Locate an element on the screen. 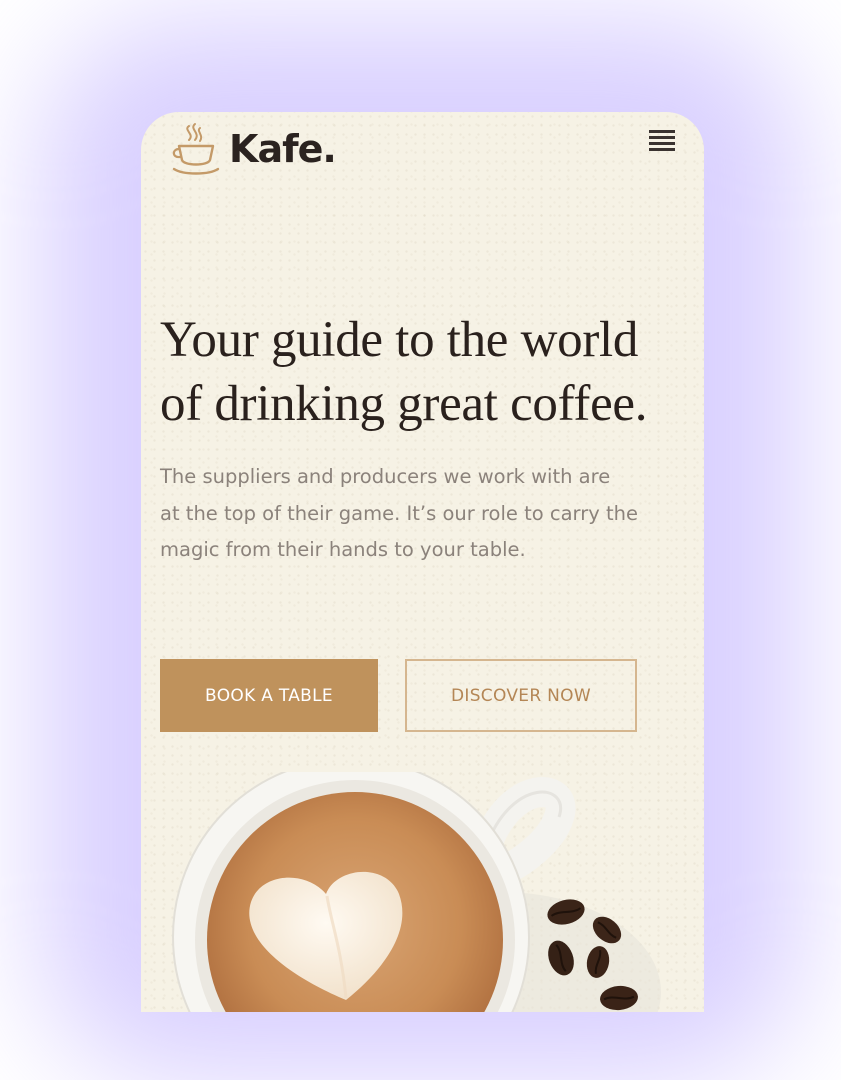 This screenshot has width=841, height=1080. hero-title-line: of drinking great coffee. is located at coordinates (404, 404).